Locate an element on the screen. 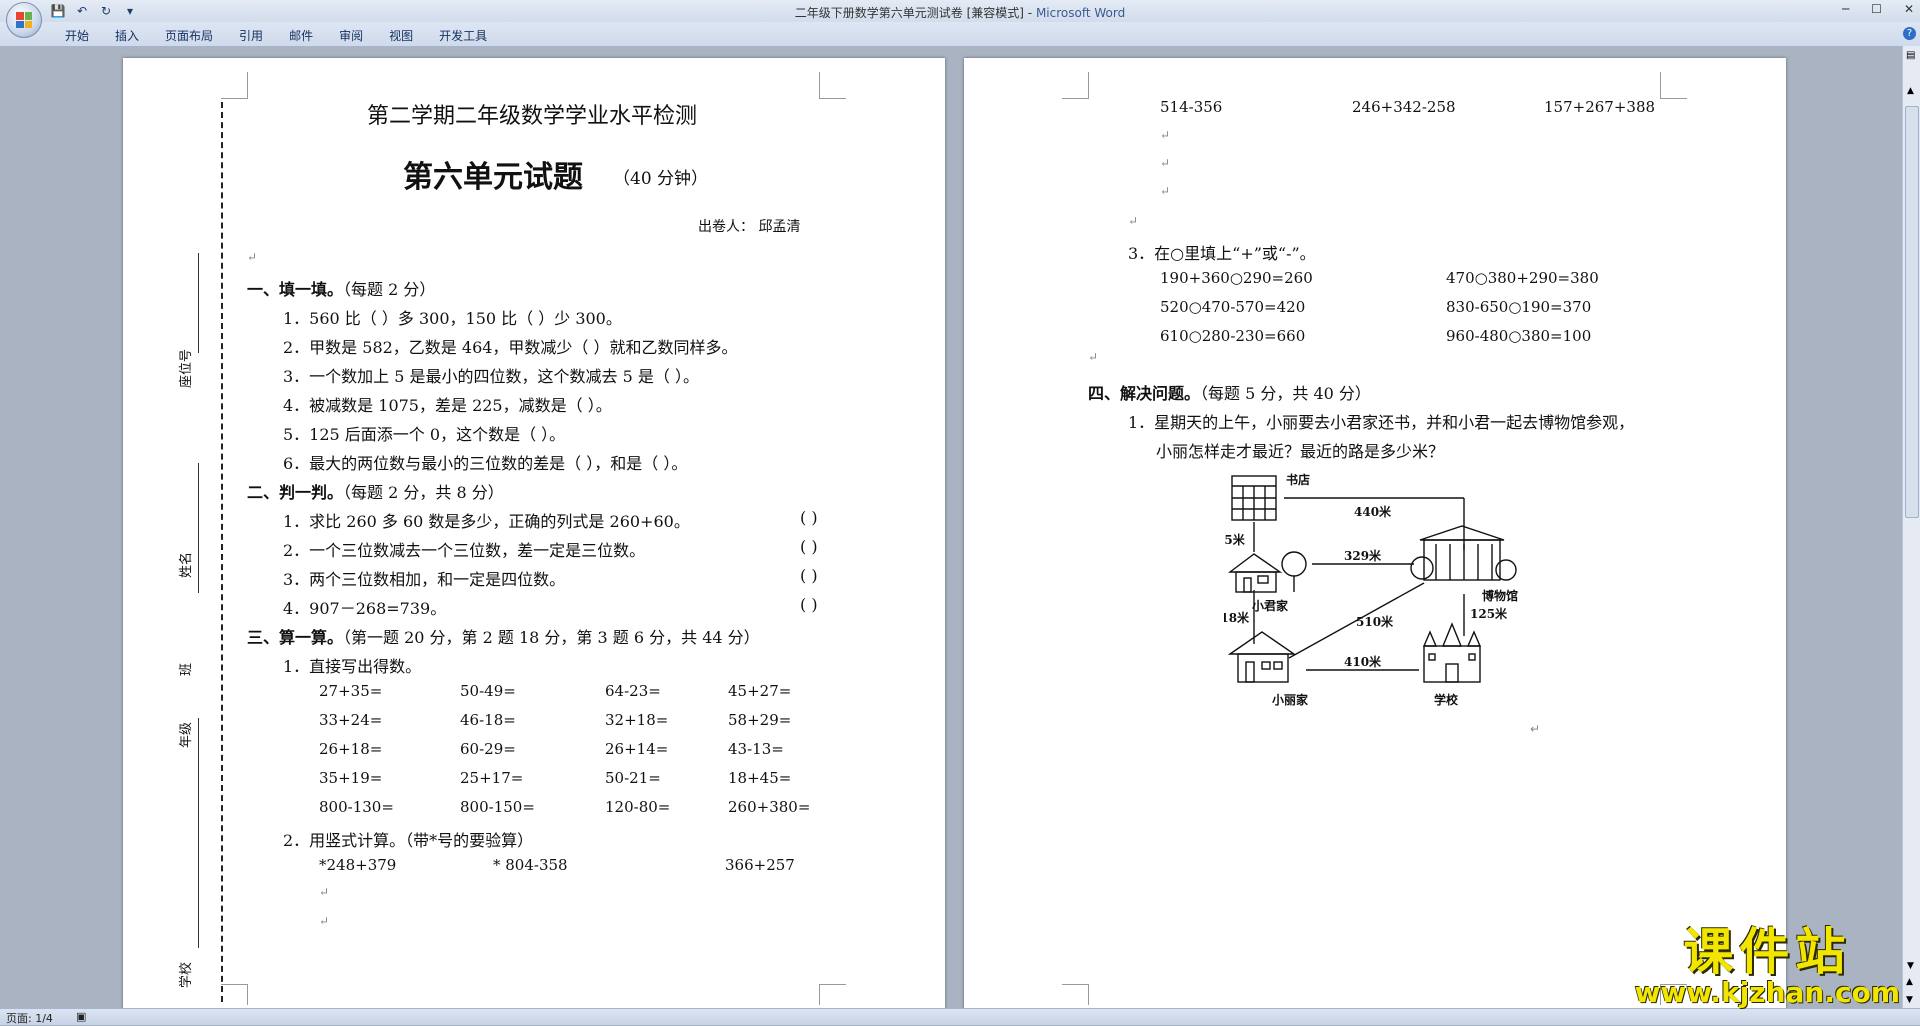 This screenshot has width=1920, height=1026. judge-item: 3．两个三位数相加，和一定是四位数。 is located at coordinates (424, 579).